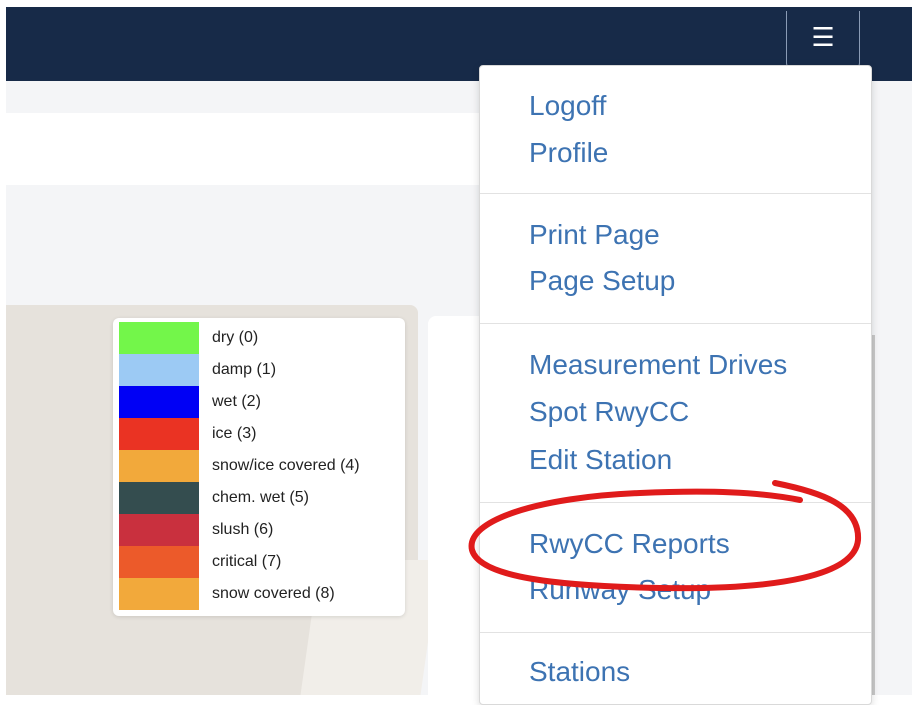  Describe the element at coordinates (620, 590) in the screenshot. I see `menu-item-runway-setup: Runway Setup` at that location.